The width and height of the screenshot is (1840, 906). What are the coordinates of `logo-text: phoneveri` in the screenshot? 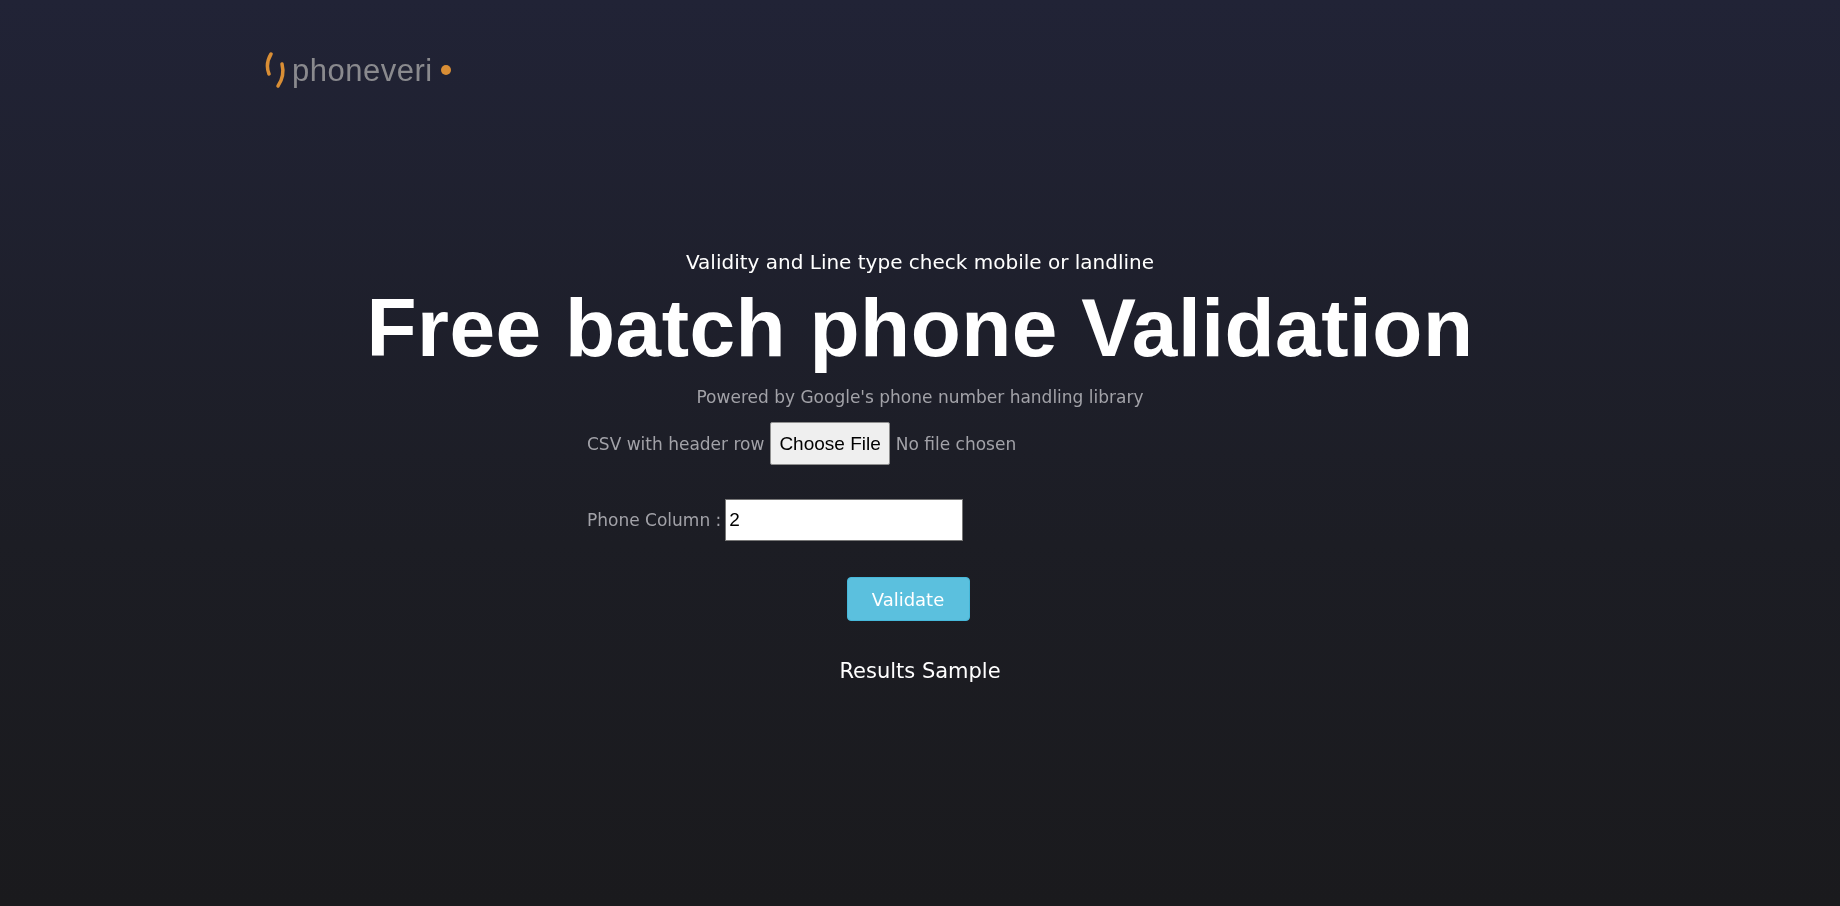 It's located at (362, 70).